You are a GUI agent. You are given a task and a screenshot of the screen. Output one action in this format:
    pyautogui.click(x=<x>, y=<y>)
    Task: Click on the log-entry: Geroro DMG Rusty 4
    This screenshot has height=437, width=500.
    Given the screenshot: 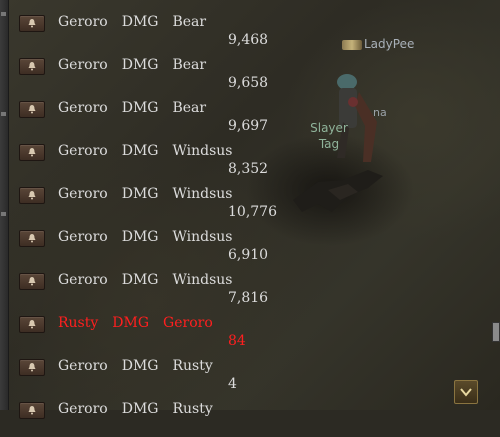 What is the action you would take?
    pyautogui.click(x=162, y=372)
    